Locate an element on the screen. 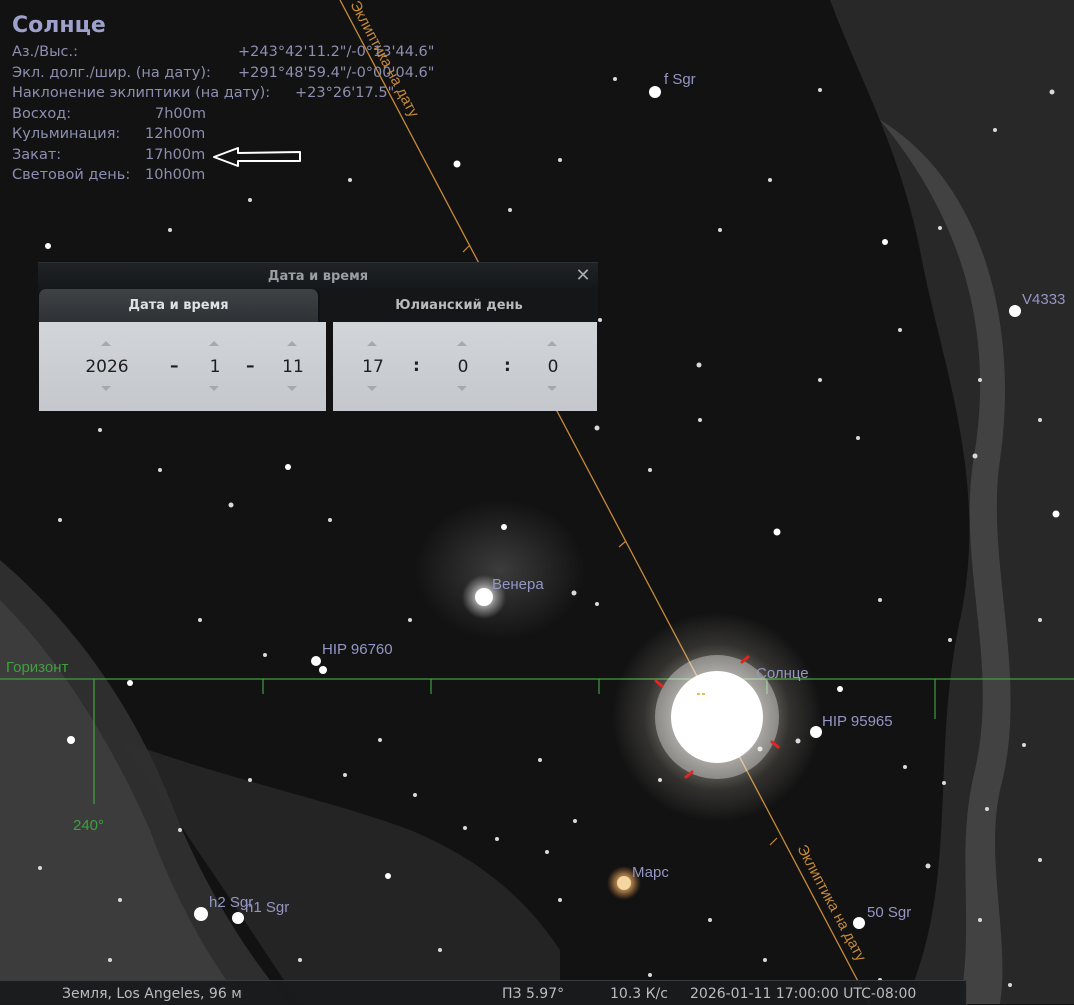 The width and height of the screenshot is (1074, 1005). close-icon: ✕ is located at coordinates (583, 276).